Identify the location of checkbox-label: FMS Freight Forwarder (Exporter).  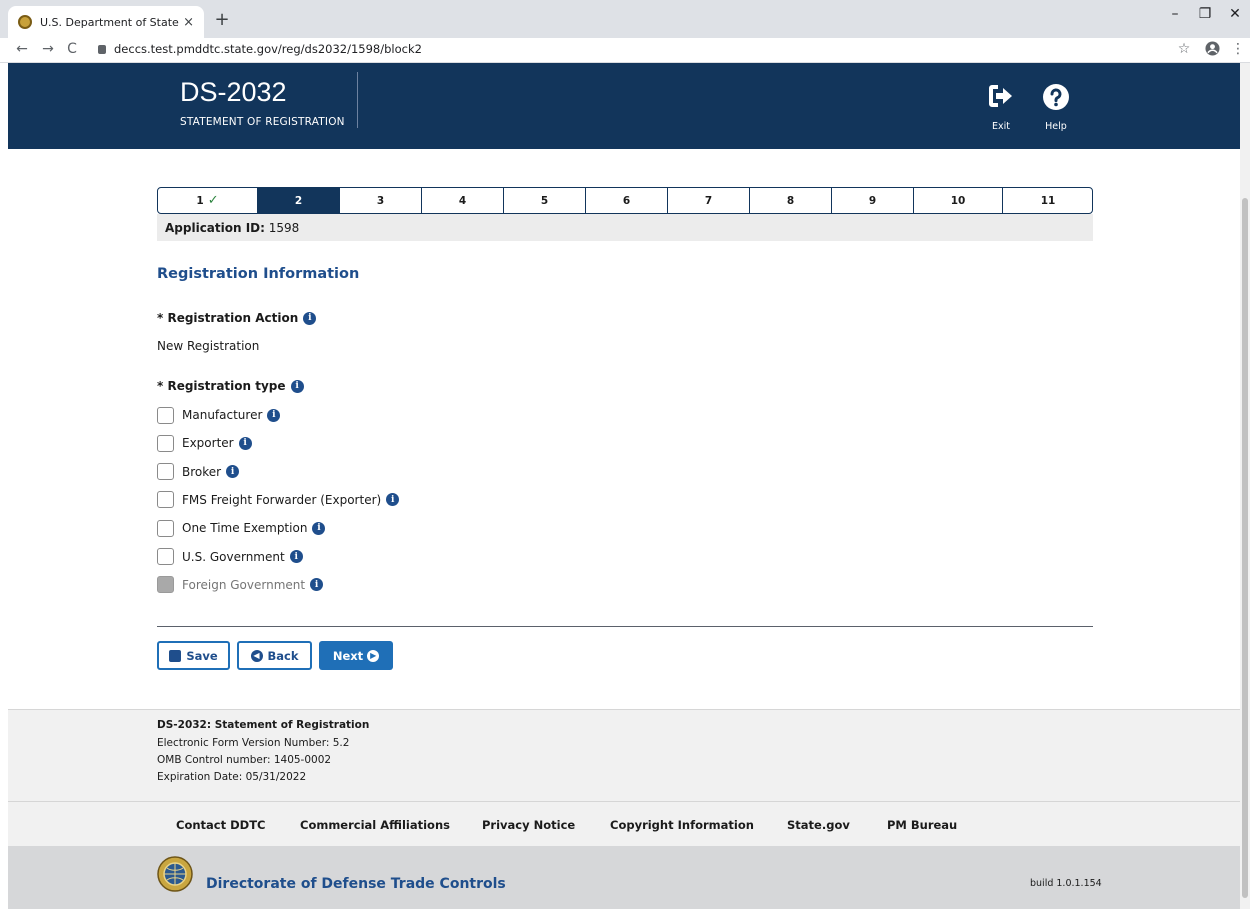
(281, 500).